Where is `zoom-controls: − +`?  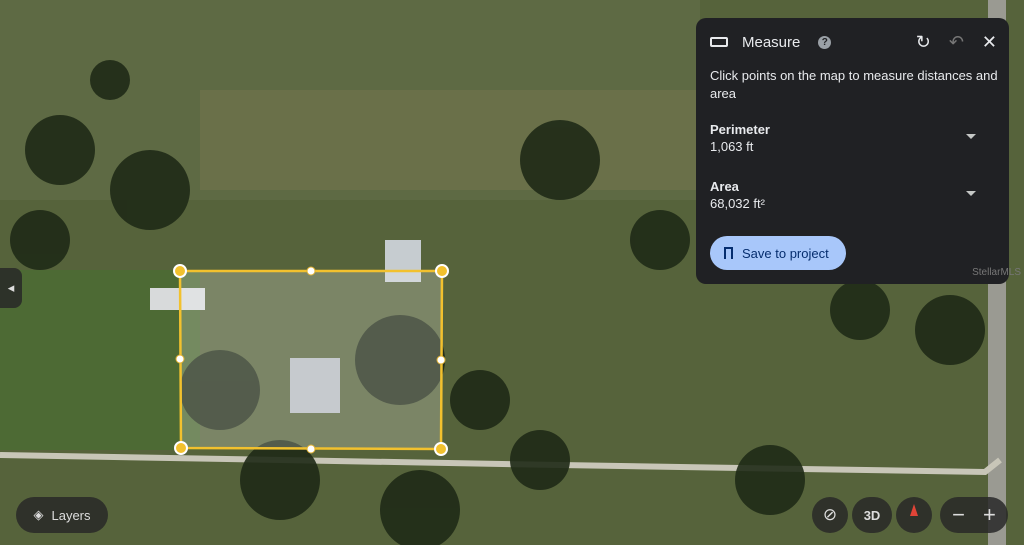 zoom-controls: − + is located at coordinates (974, 515).